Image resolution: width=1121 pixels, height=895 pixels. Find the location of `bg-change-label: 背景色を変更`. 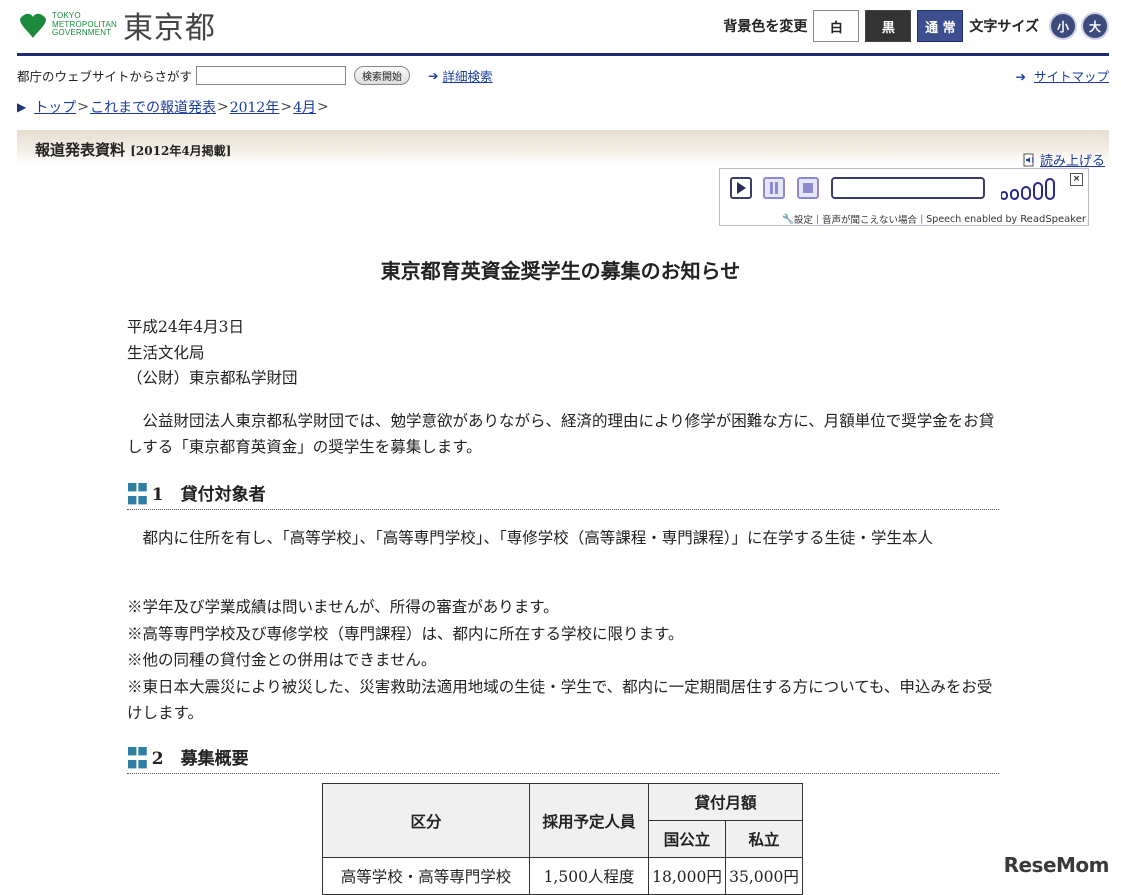

bg-change-label: 背景色を変更 is located at coordinates (765, 27).